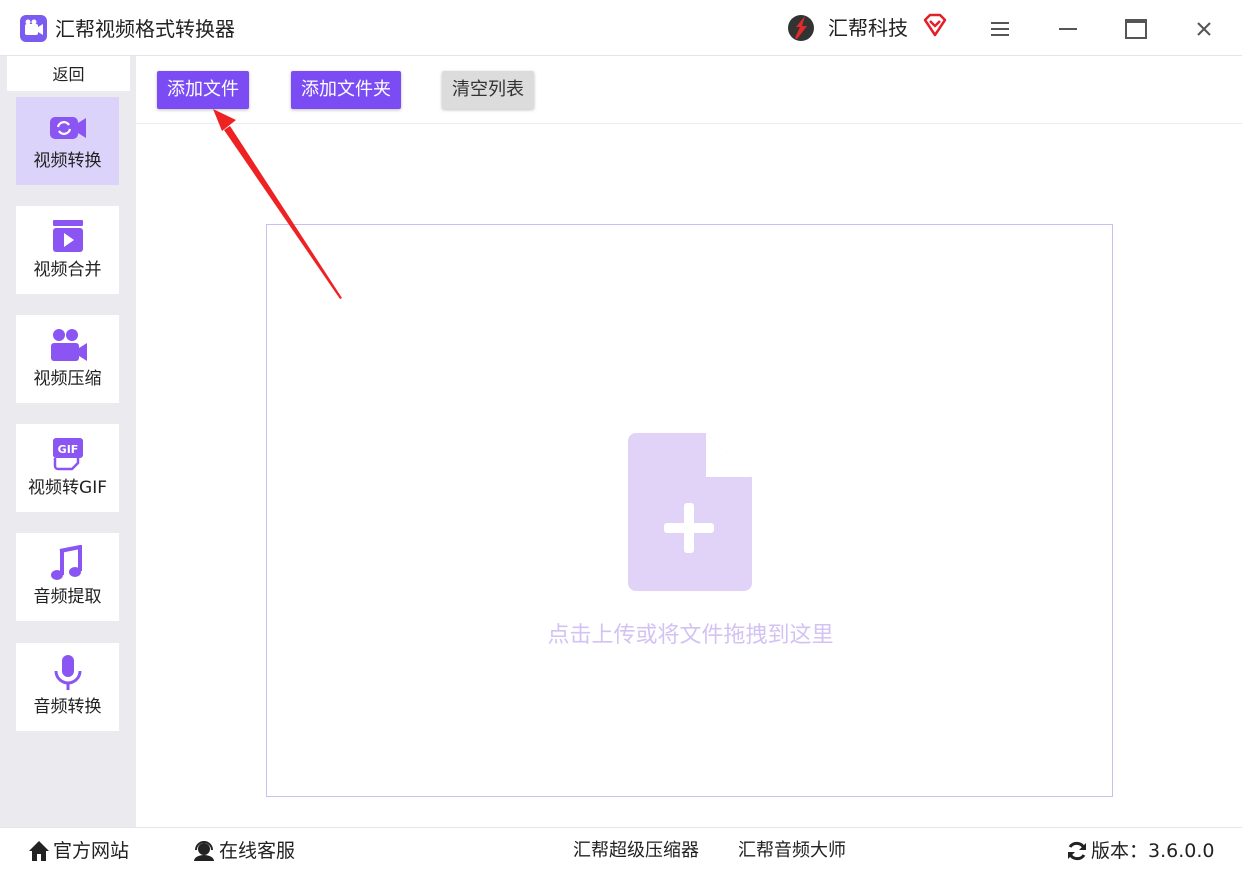  I want to click on microphone-icon, so click(68, 673).